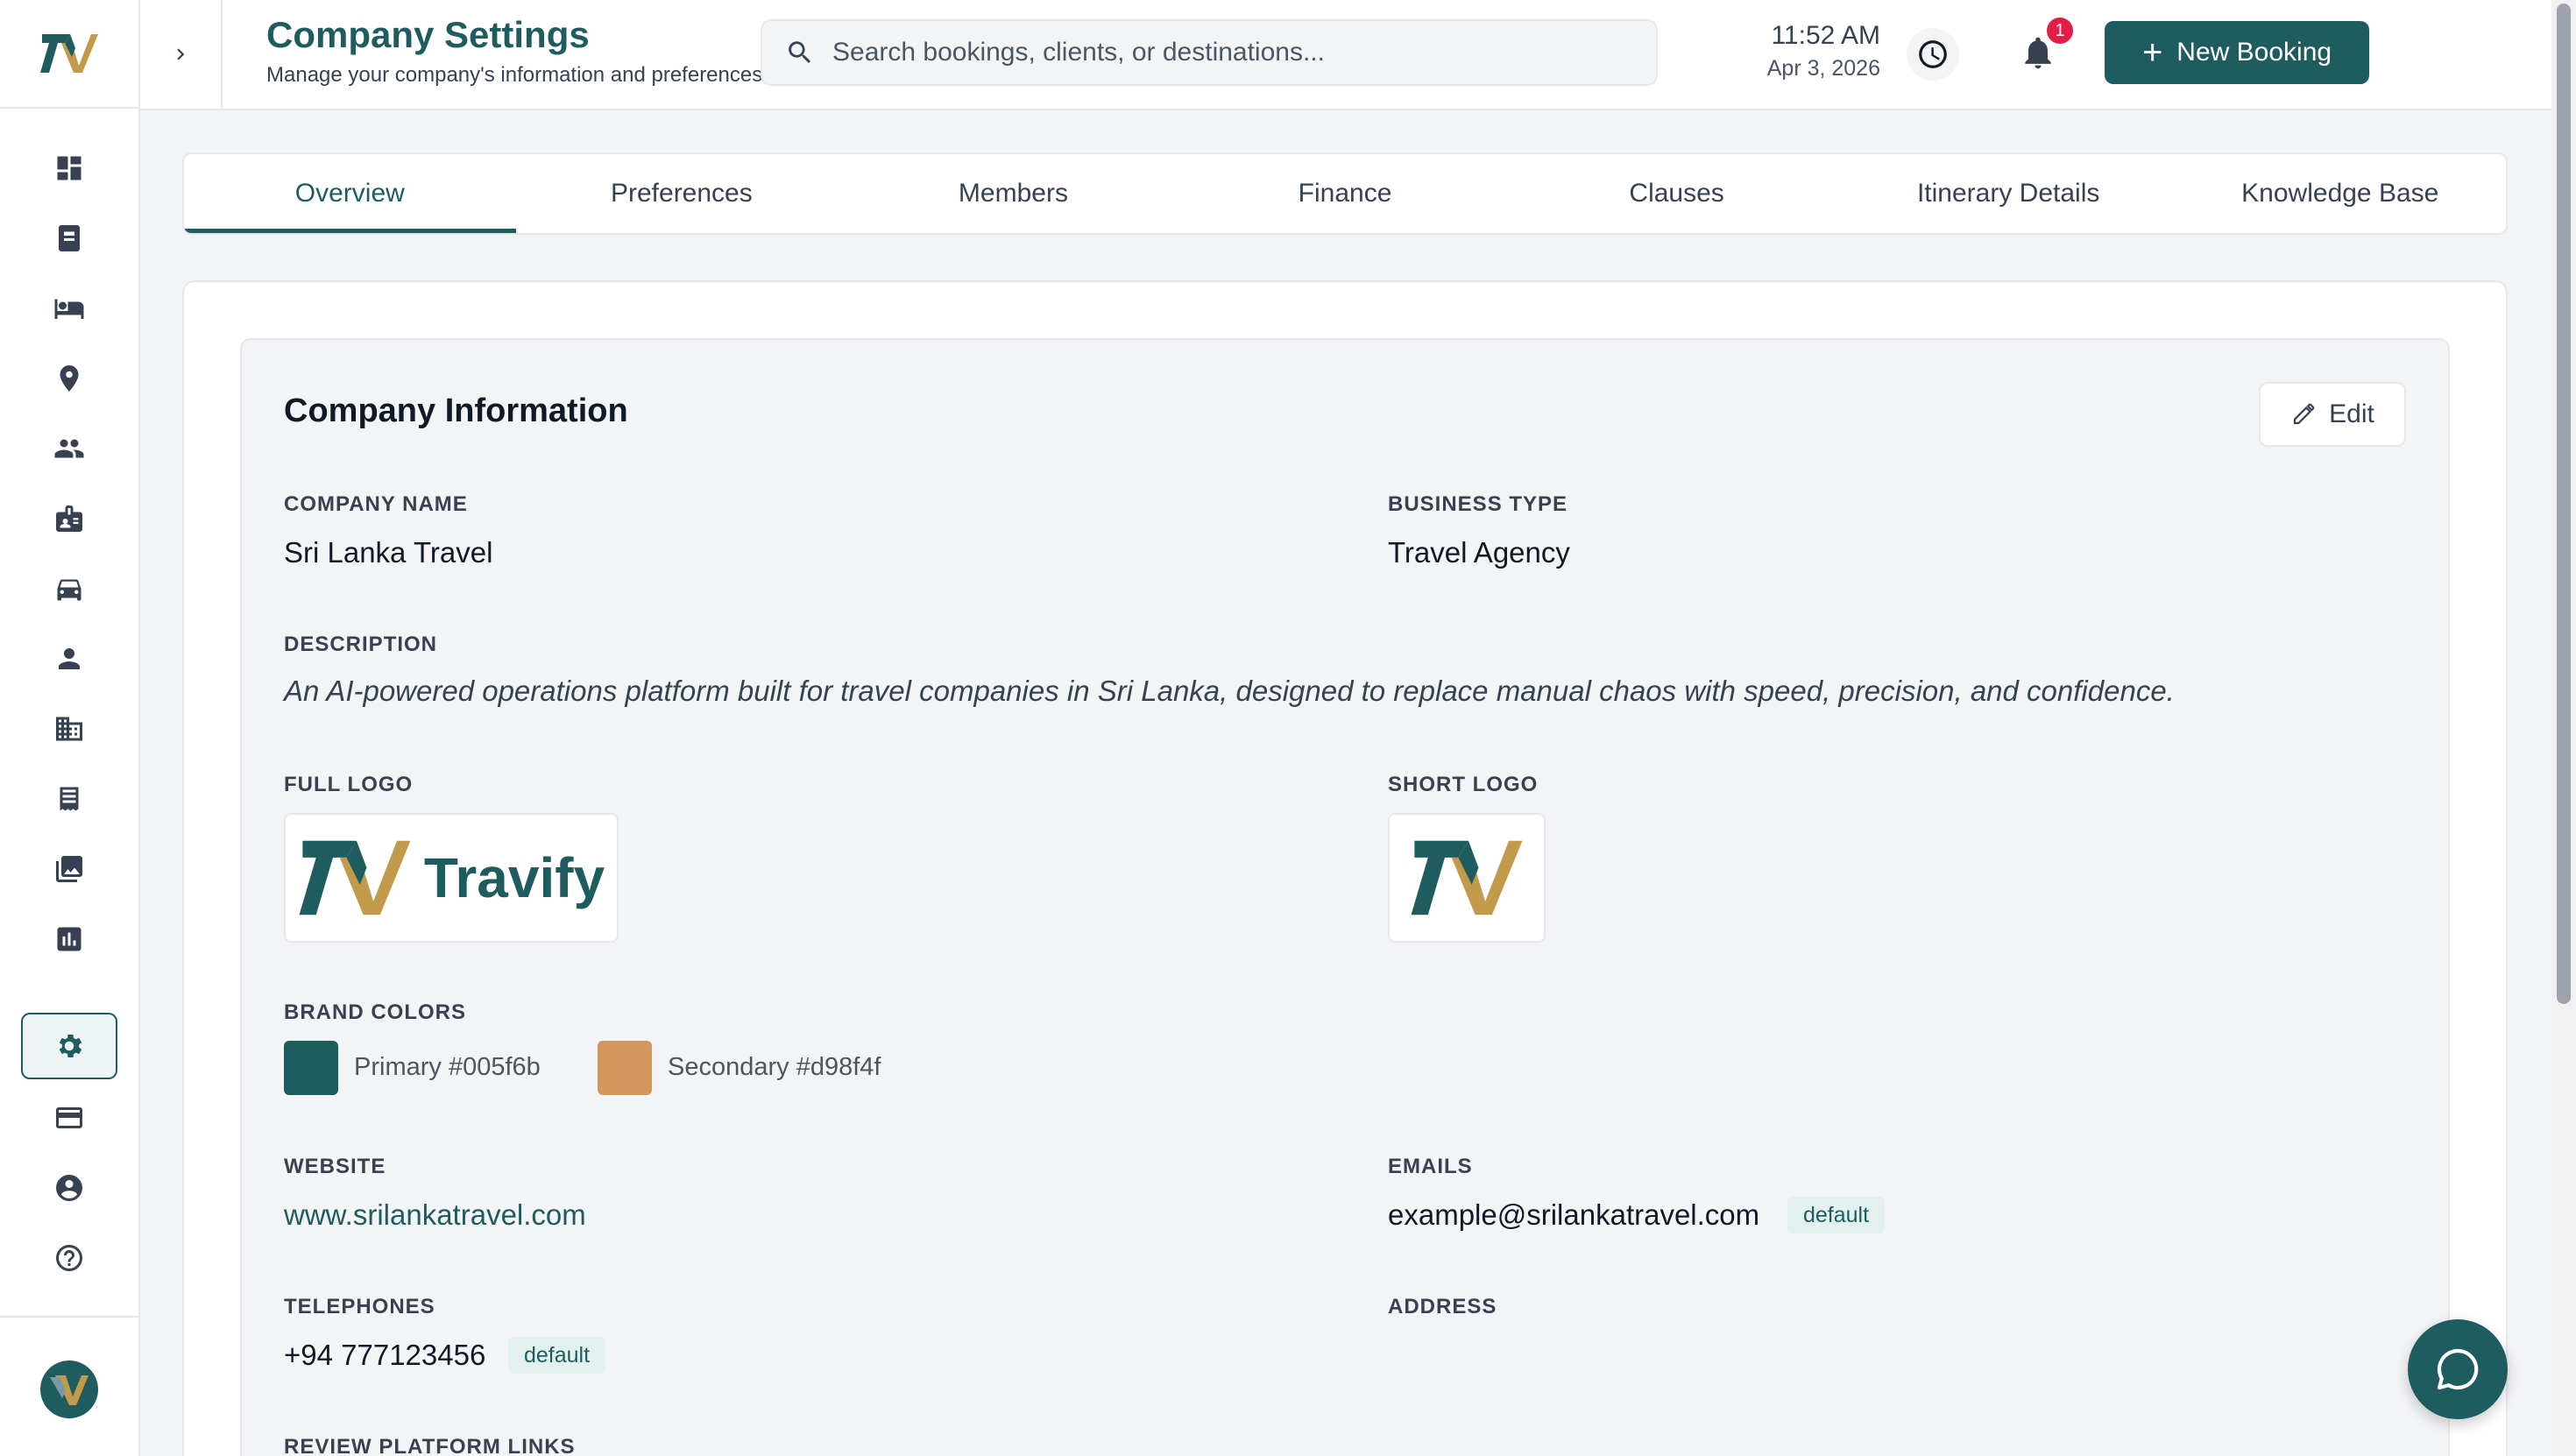  What do you see at coordinates (2340, 193) in the screenshot?
I see `tab-knowledge-base: Knowledge Base` at bounding box center [2340, 193].